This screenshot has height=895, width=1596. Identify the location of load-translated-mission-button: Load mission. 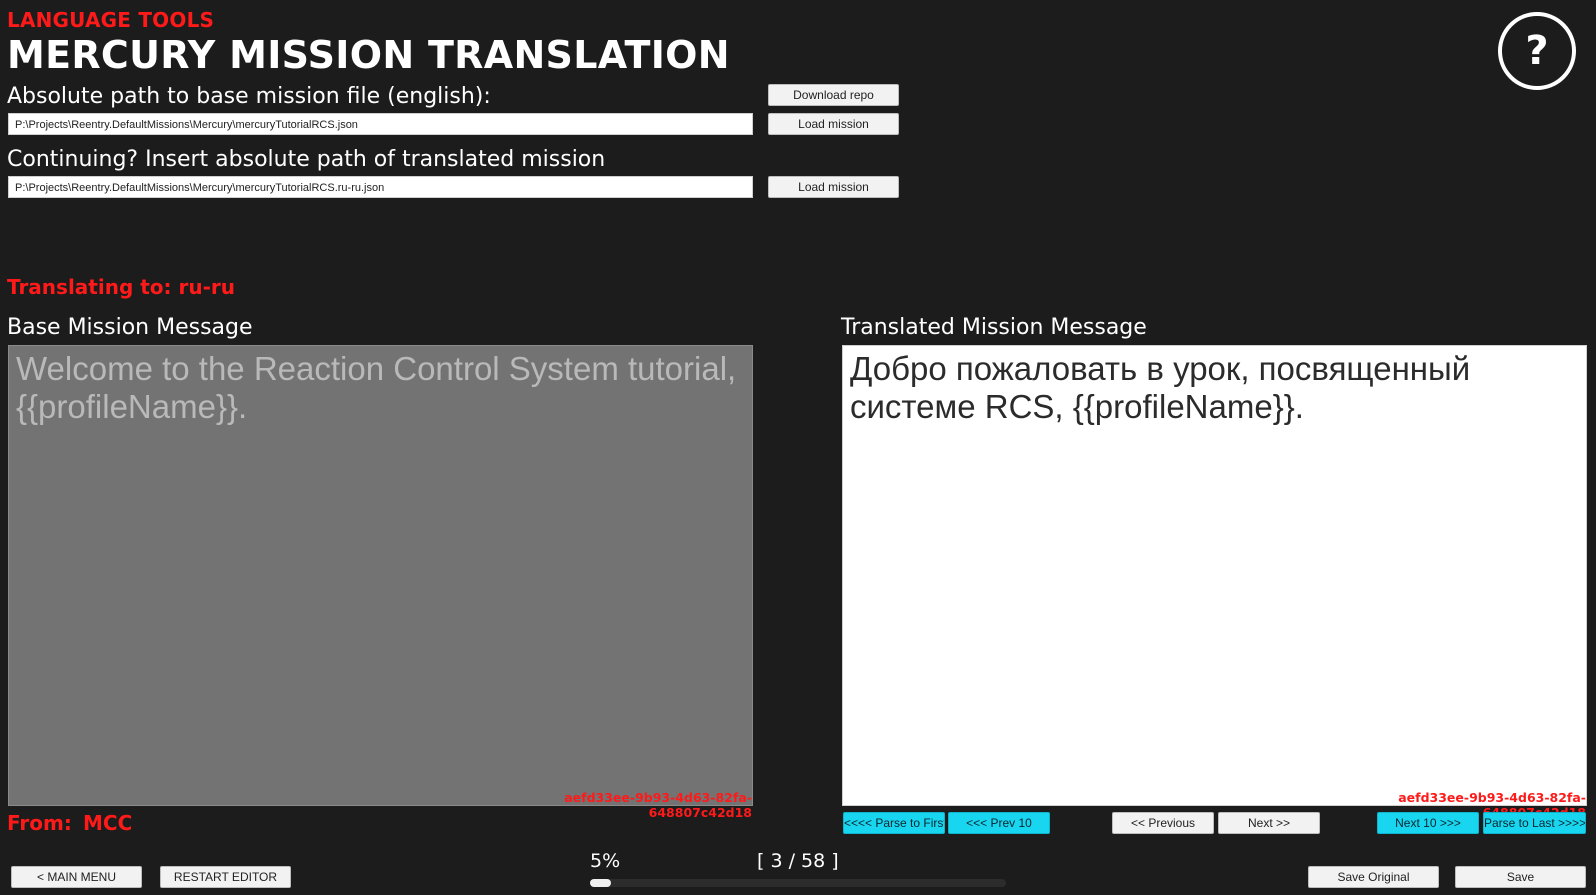
(833, 187).